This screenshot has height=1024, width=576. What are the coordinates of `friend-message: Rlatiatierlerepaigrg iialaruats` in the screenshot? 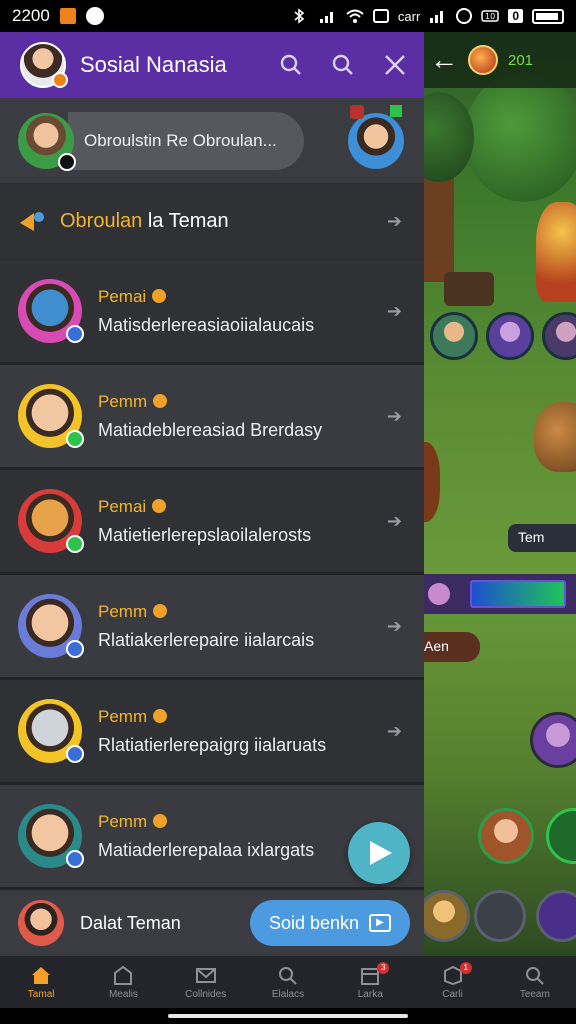 It's located at (212, 744).